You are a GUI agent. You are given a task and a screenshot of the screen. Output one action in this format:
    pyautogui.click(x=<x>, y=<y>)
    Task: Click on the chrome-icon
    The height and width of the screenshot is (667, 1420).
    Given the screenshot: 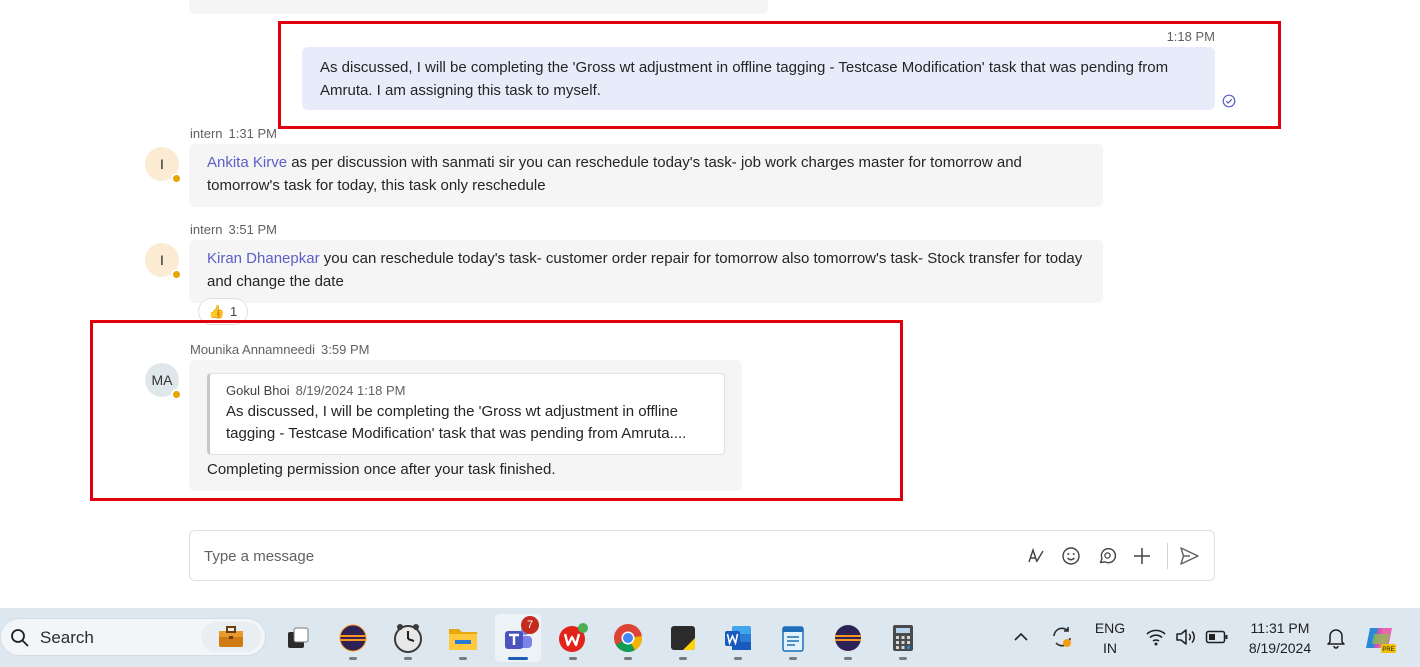 What is the action you would take?
    pyautogui.click(x=628, y=638)
    